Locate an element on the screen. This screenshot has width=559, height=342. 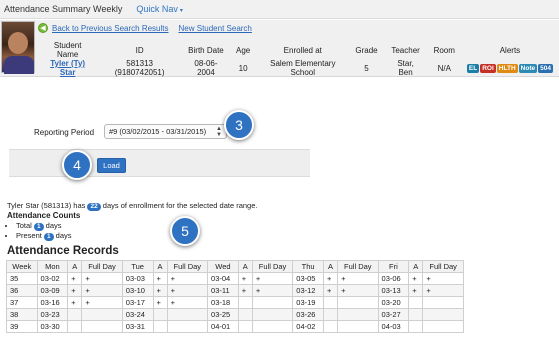
table-cell: 04-03 is located at coordinates (393, 326).